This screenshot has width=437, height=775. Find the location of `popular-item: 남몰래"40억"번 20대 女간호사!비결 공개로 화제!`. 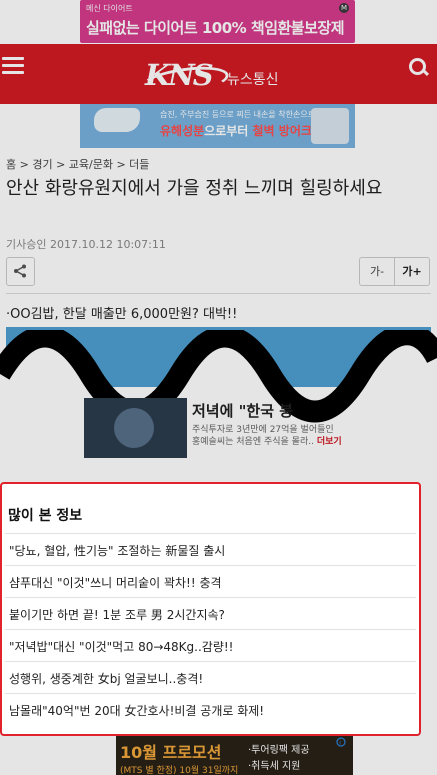

popular-item: 남몰래"40억"번 20대 女간호사!비결 공개로 화제! is located at coordinates (136, 710).